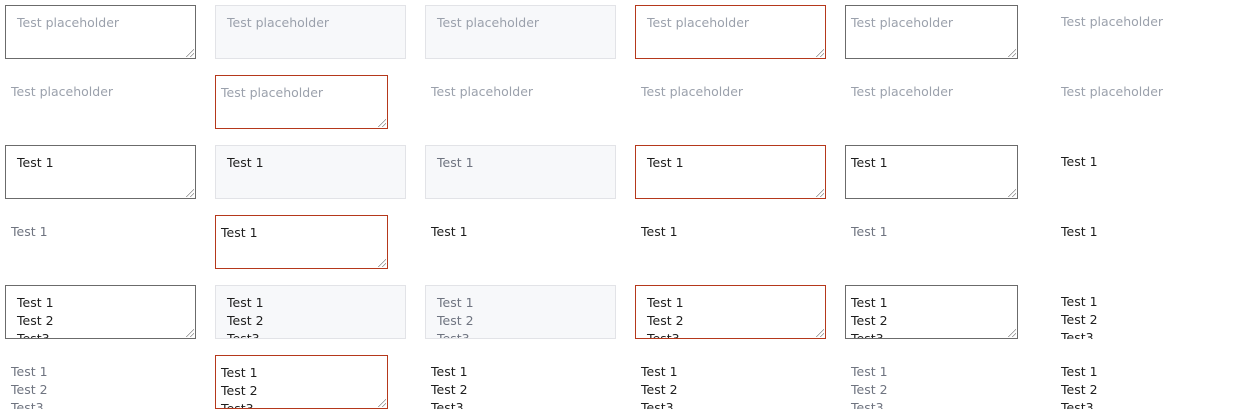 The height and width of the screenshot is (420, 1260). I want to click on textarea-r5-c6: Test 1 Test 2 Test3, so click(1150, 312).